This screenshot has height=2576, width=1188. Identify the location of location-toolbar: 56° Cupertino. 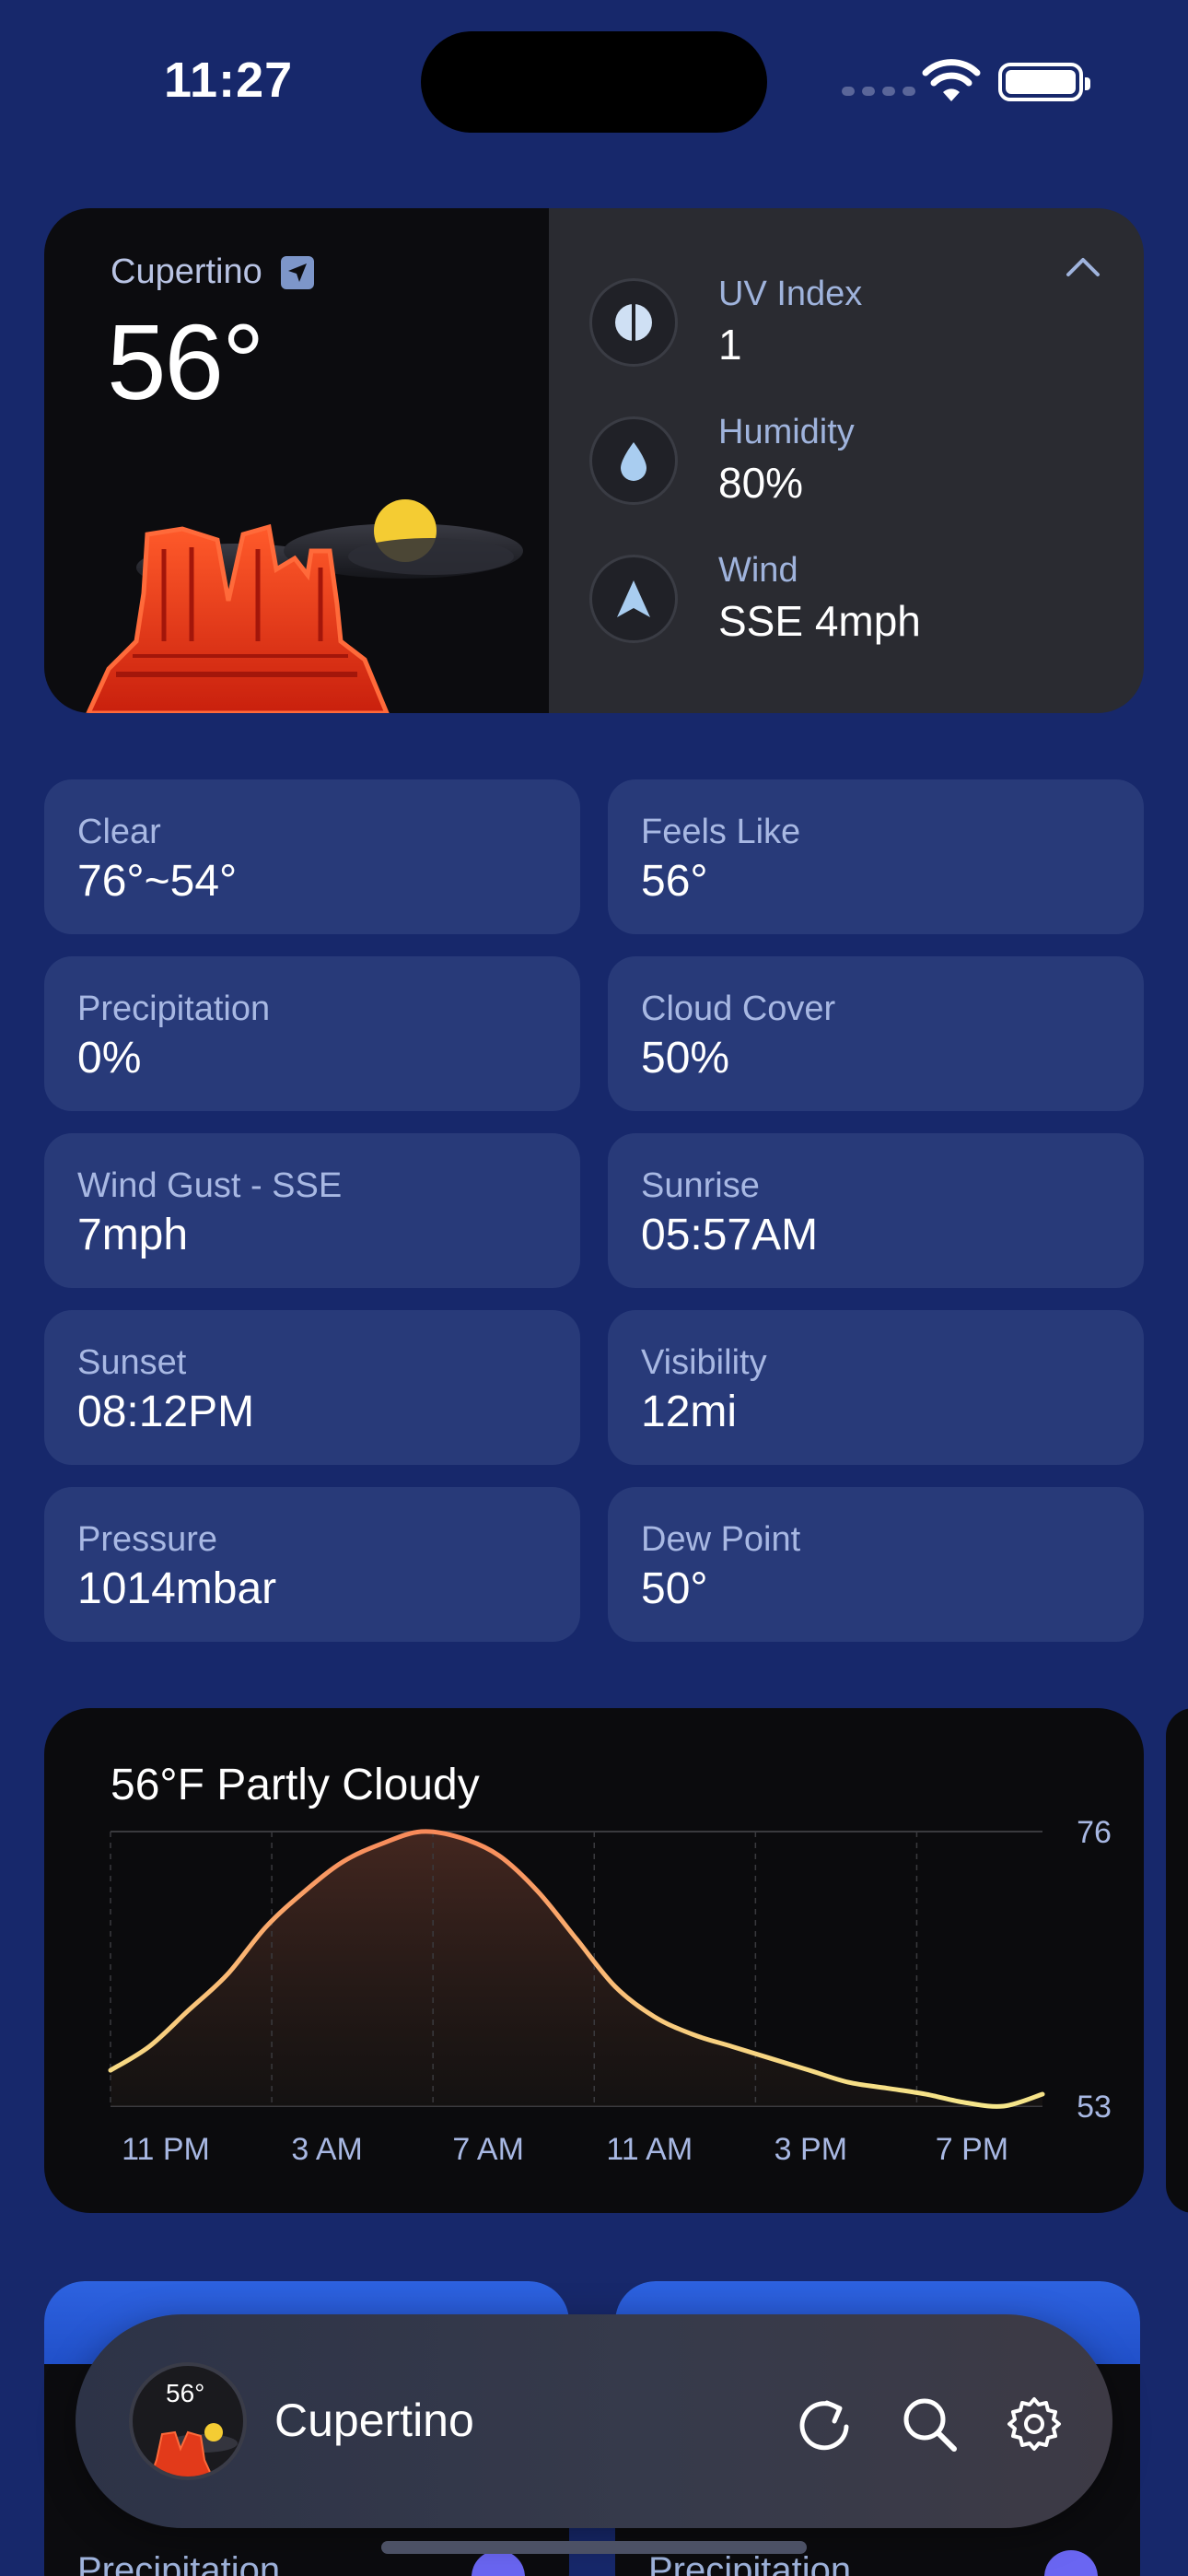
(594, 2421).